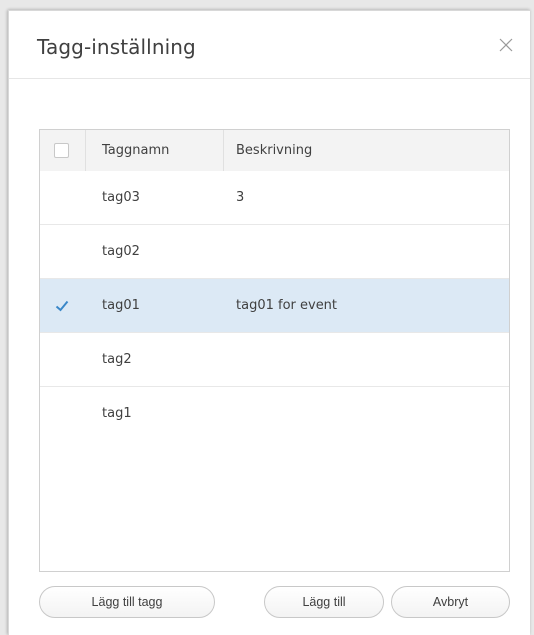  What do you see at coordinates (274, 198) in the screenshot?
I see `table-row: tag03 3` at bounding box center [274, 198].